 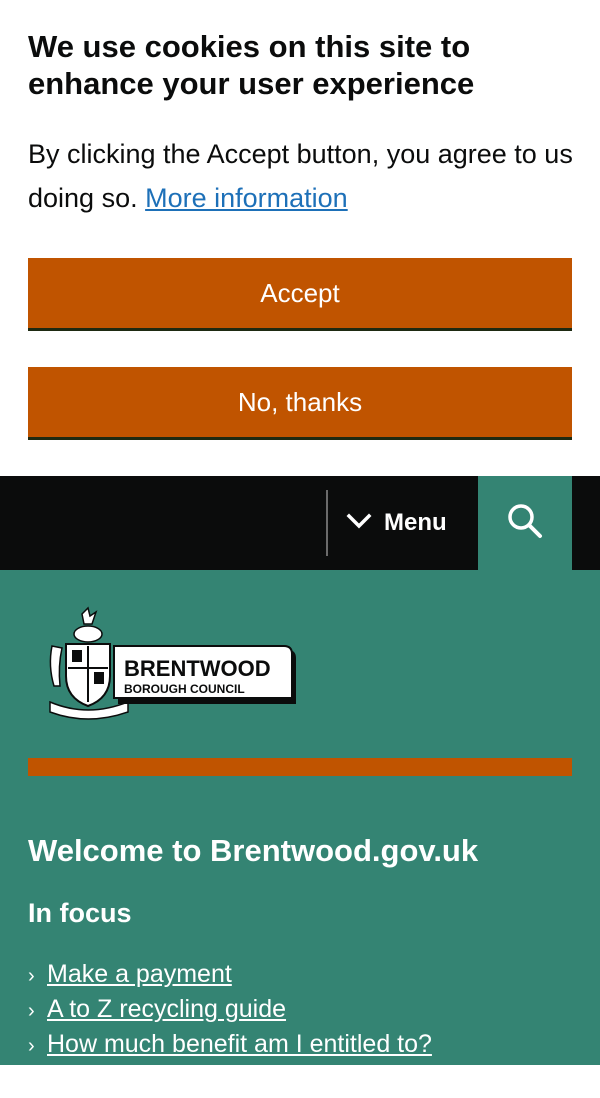 What do you see at coordinates (415, 522) in the screenshot?
I see `menu-label: Menu` at bounding box center [415, 522].